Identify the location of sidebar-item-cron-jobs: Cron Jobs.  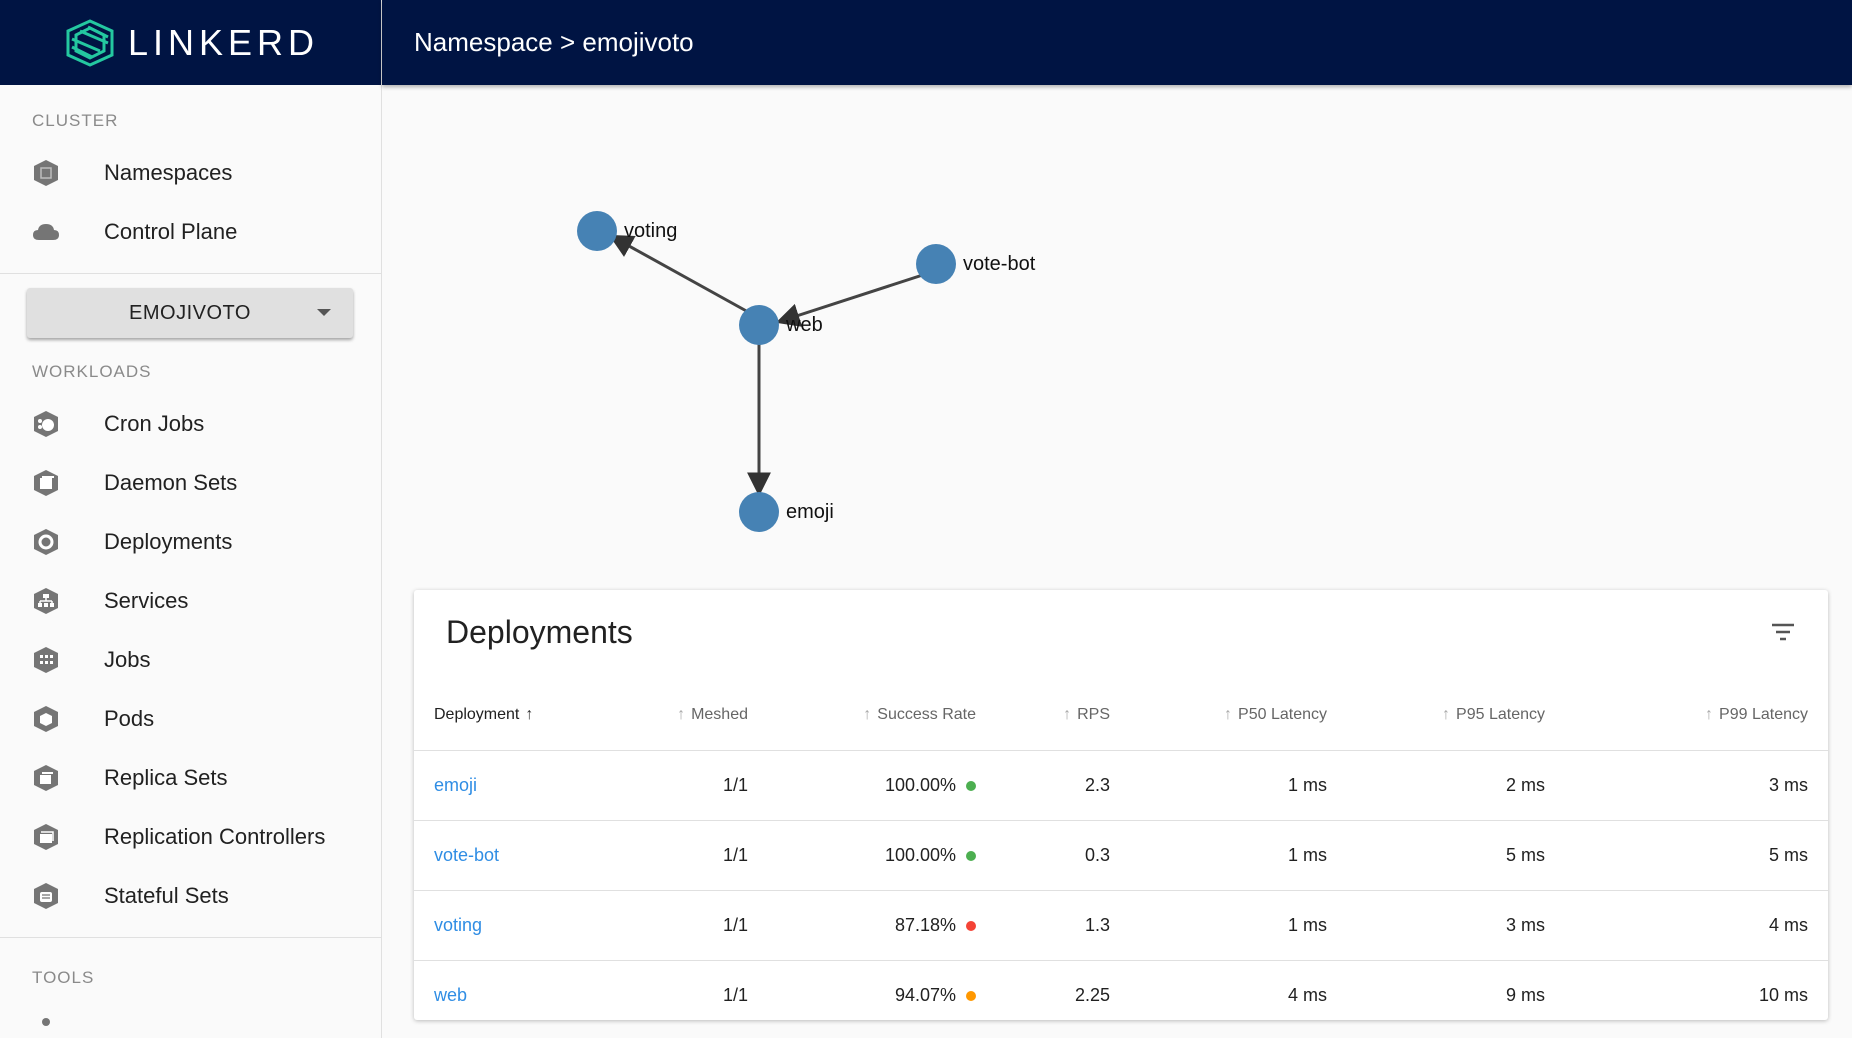
(190, 423).